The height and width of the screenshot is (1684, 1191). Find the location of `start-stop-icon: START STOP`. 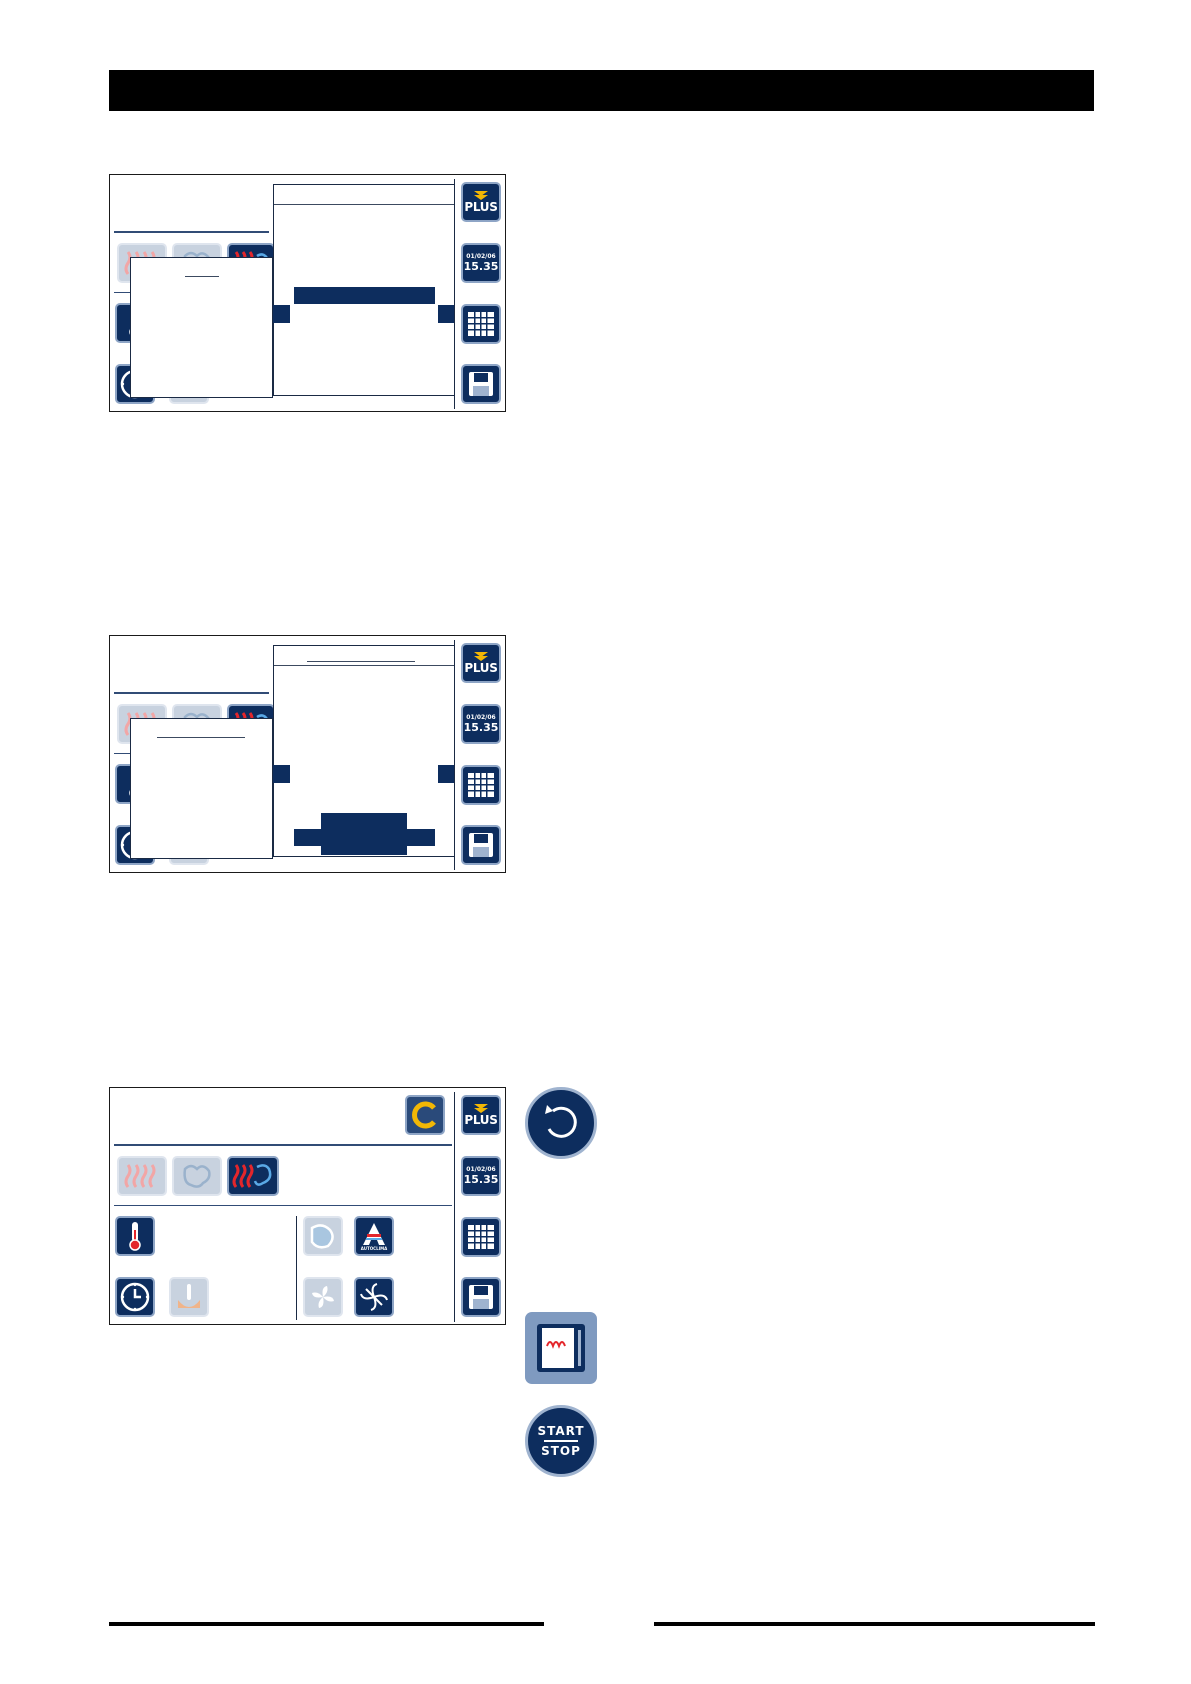

start-stop-icon: START STOP is located at coordinates (561, 1441).